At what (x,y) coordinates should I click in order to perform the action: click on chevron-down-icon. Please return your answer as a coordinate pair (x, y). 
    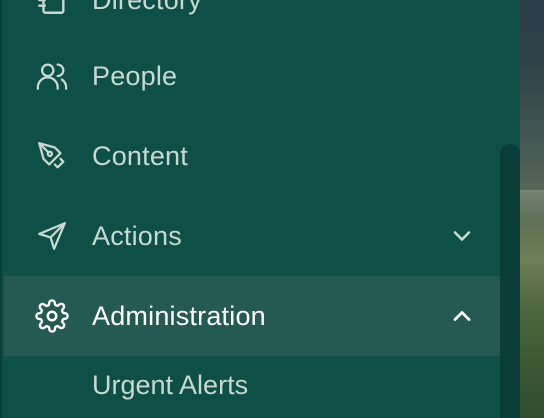
    Looking at the image, I should click on (462, 236).